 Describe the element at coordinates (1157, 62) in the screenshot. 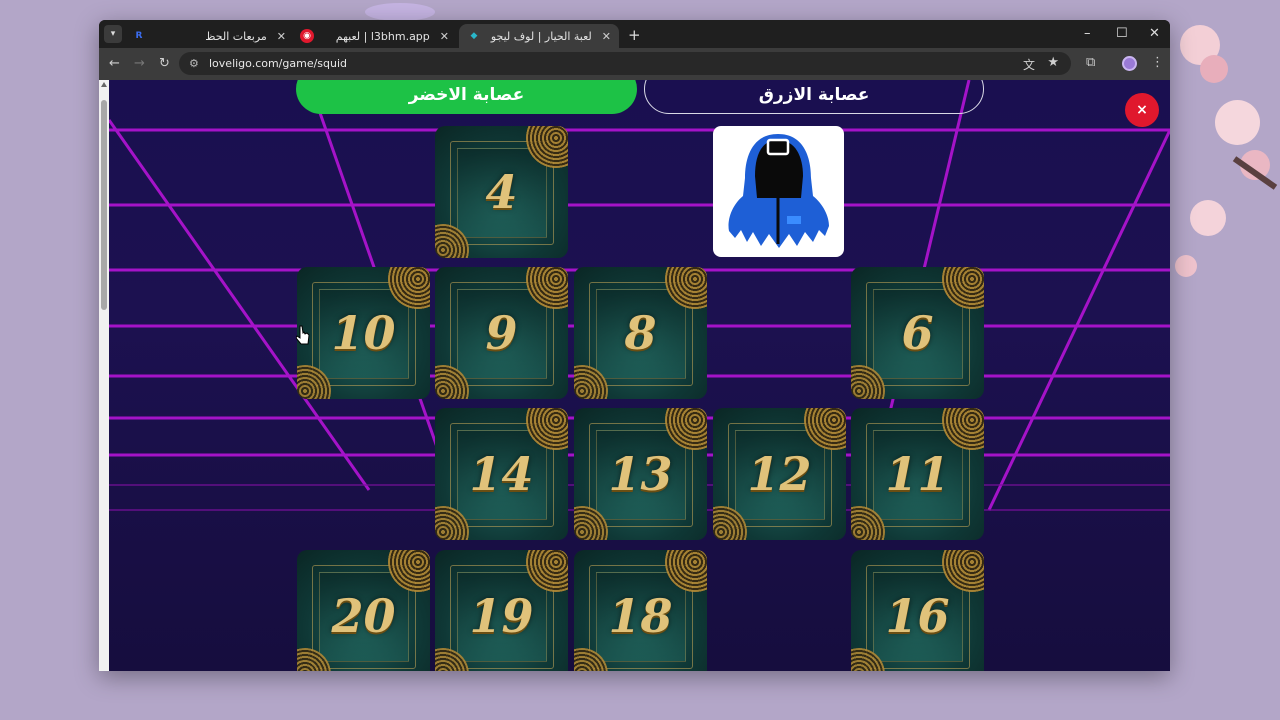

I see `menu-icon: ⋮` at that location.